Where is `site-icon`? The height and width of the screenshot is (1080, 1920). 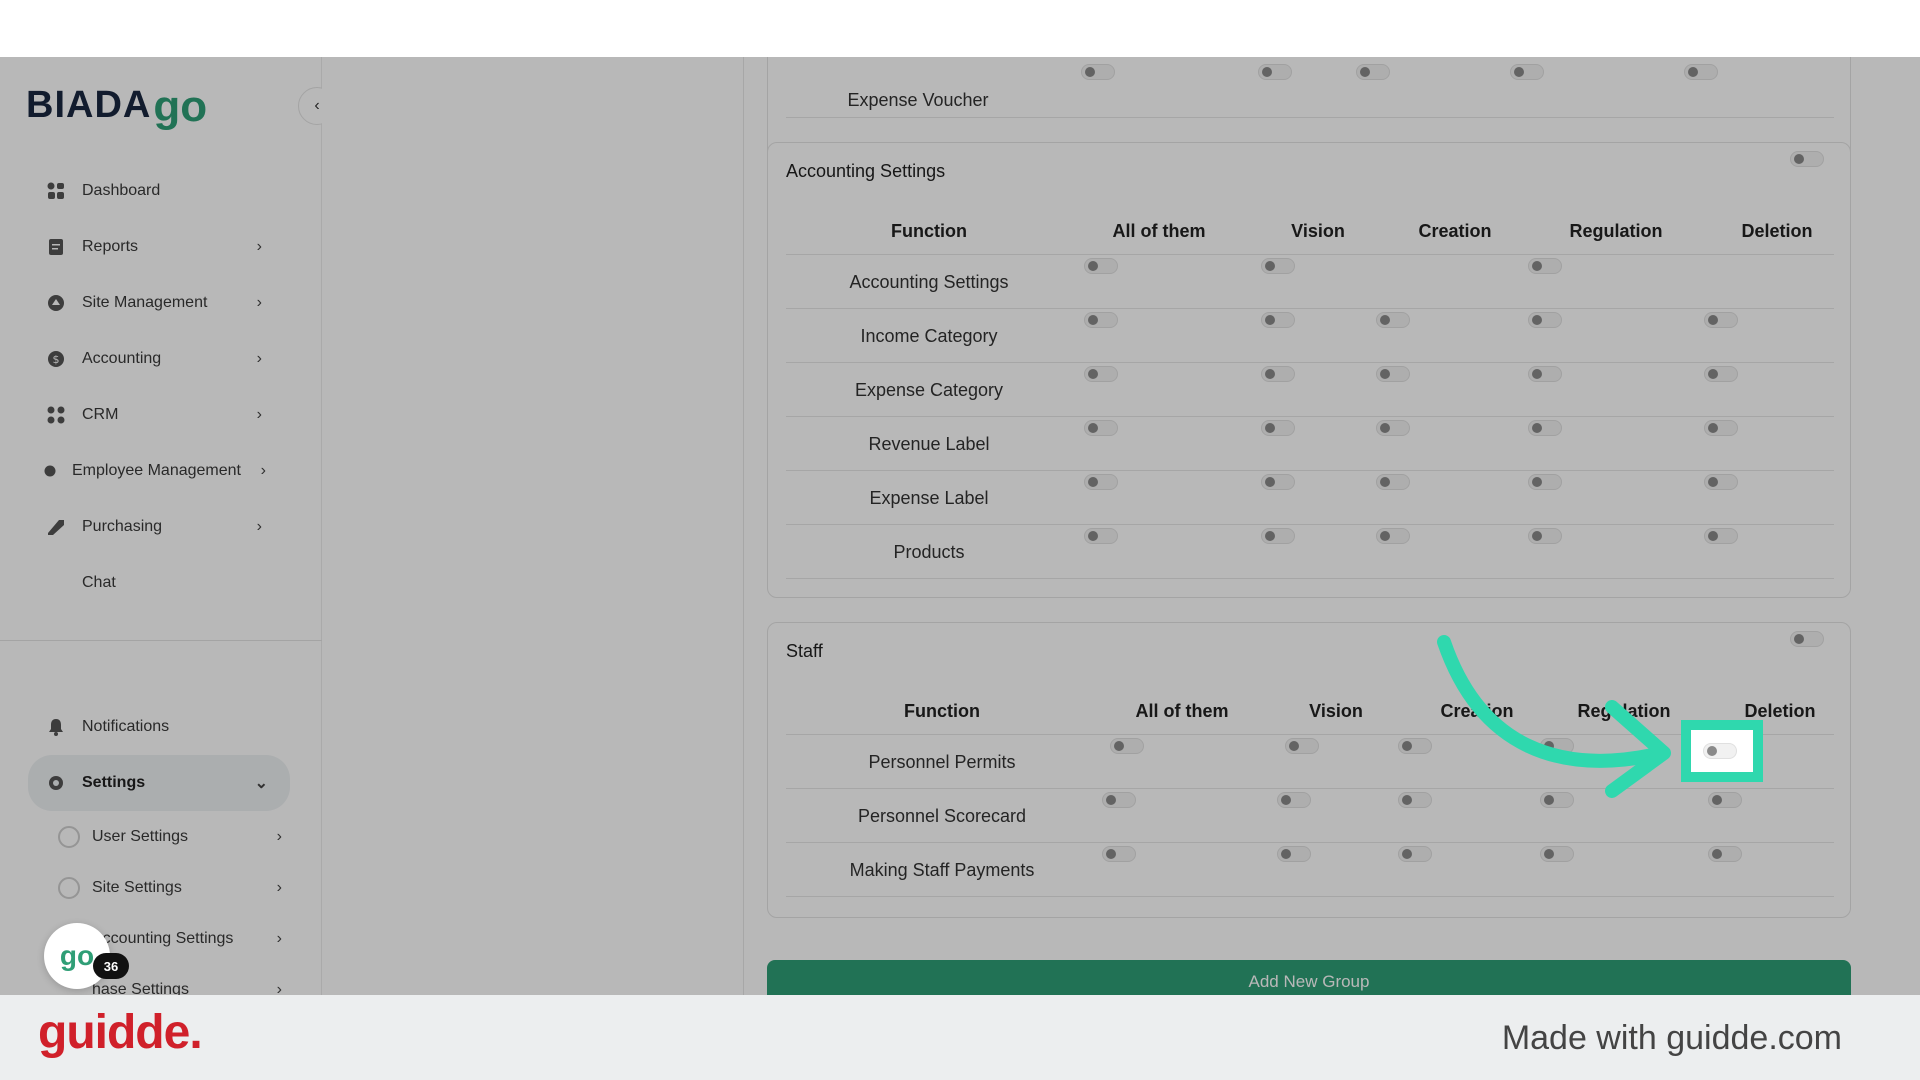 site-icon is located at coordinates (56, 303).